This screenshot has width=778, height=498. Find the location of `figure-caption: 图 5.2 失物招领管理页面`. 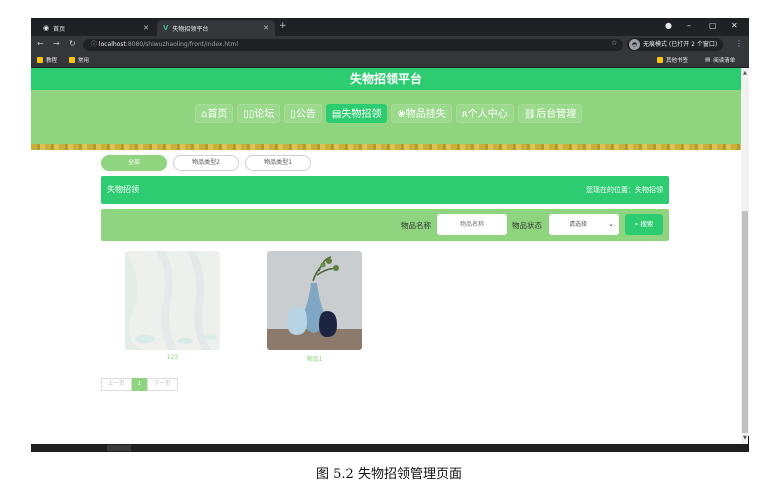

figure-caption: 图 5.2 失物招领管理页面 is located at coordinates (389, 474).